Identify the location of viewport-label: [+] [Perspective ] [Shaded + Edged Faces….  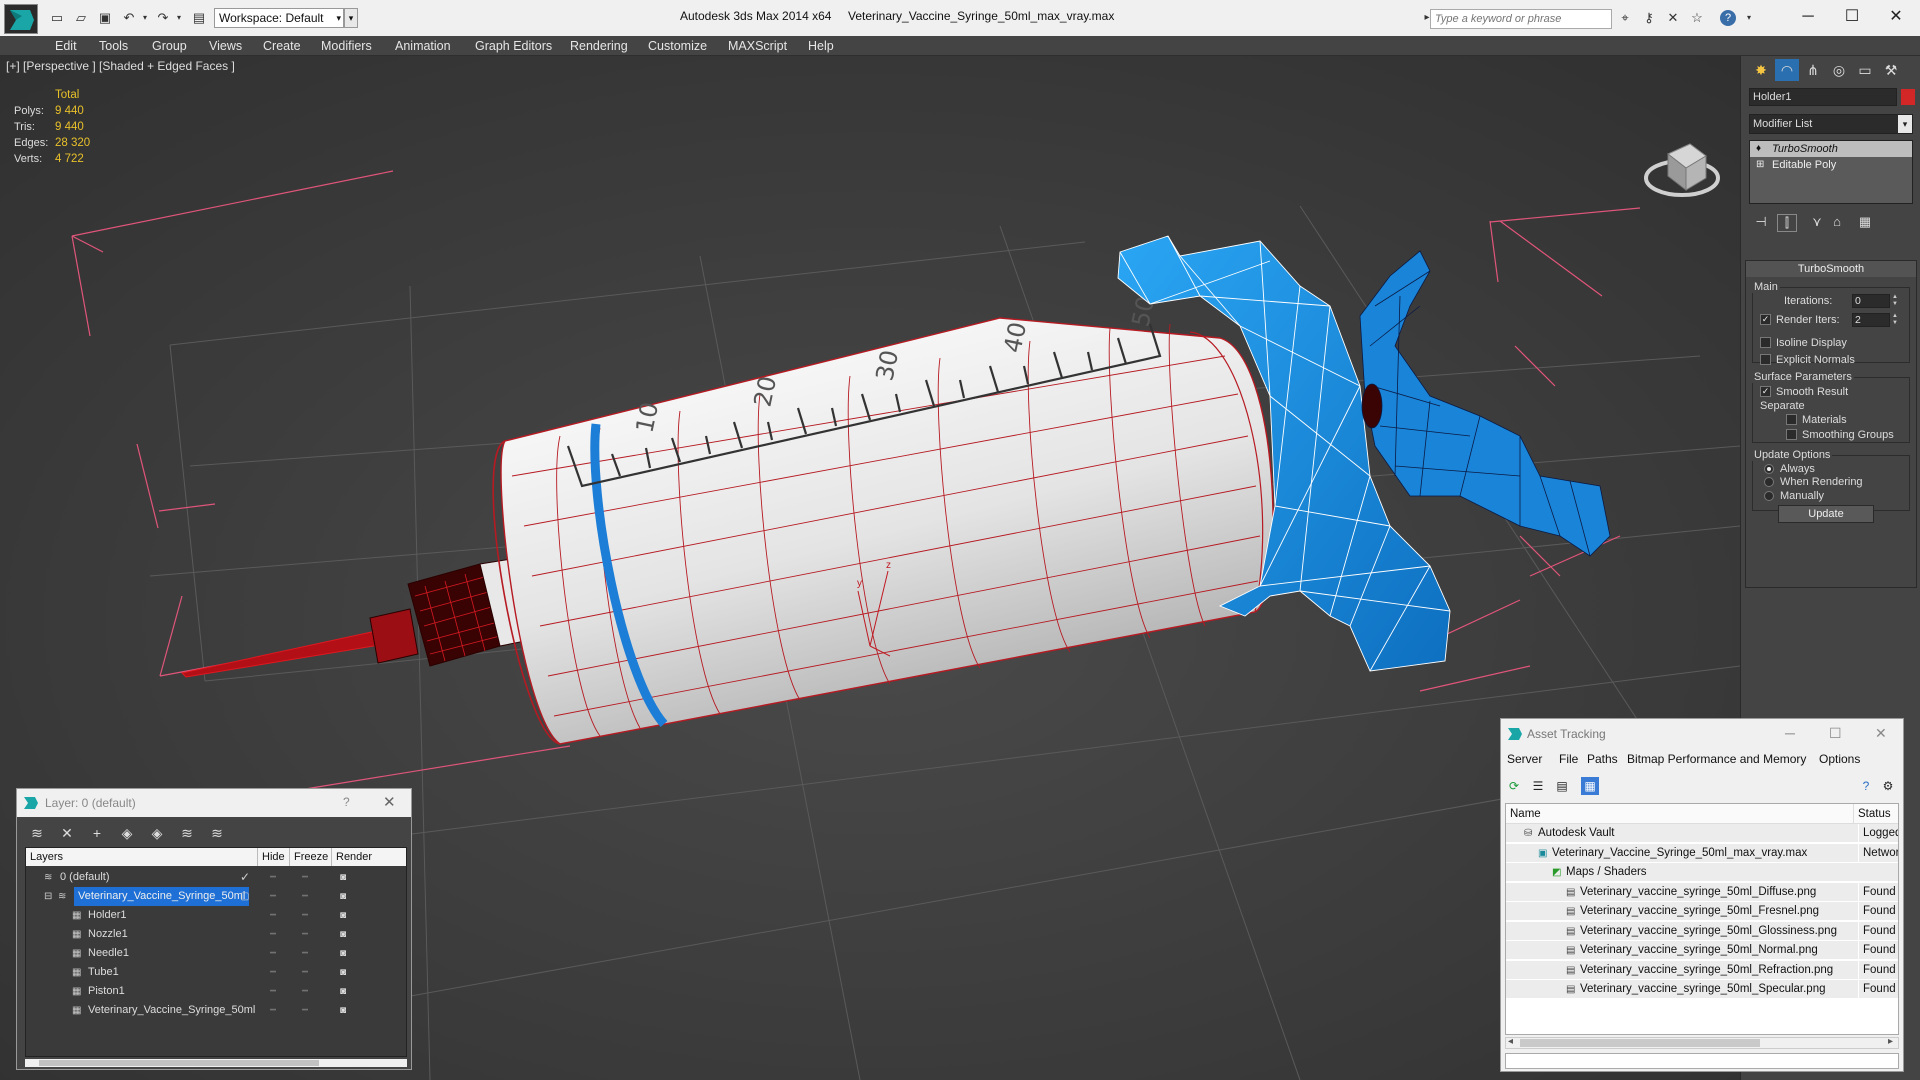
(120, 66).